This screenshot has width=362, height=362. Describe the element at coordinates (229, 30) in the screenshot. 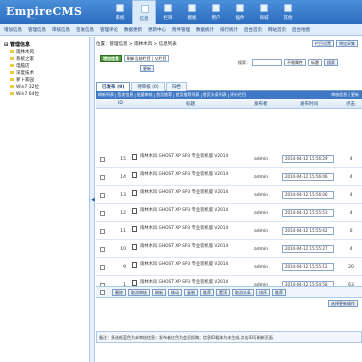

I see `subnav-item: 排行统计` at that location.